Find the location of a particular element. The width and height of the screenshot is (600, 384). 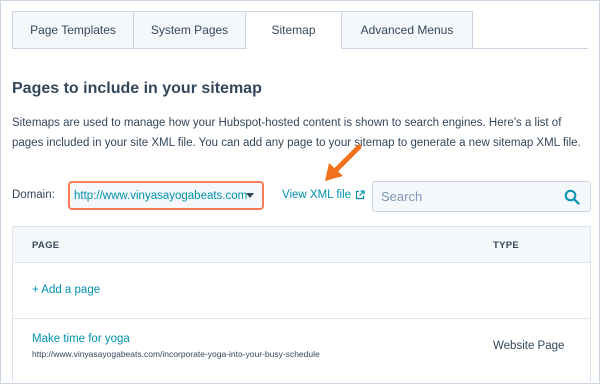

tab-label: Sitemap is located at coordinates (293, 30).